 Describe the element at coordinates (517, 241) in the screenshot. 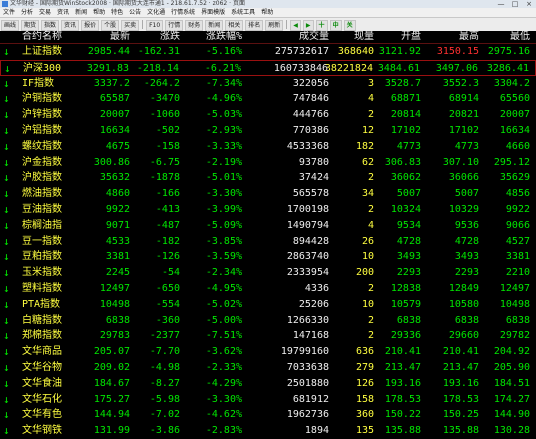

I see `cell-low: 4527` at that location.